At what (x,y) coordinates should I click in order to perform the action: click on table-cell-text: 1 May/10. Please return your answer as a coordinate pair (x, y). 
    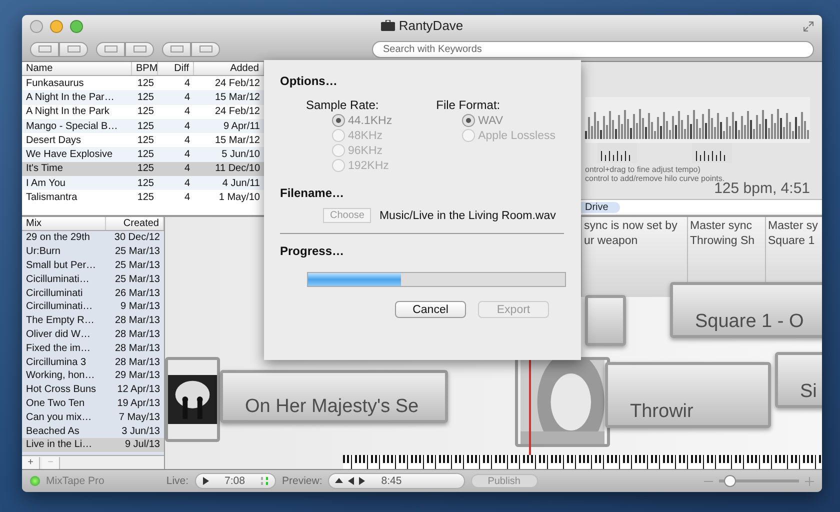
    Looking at the image, I should click on (239, 198).